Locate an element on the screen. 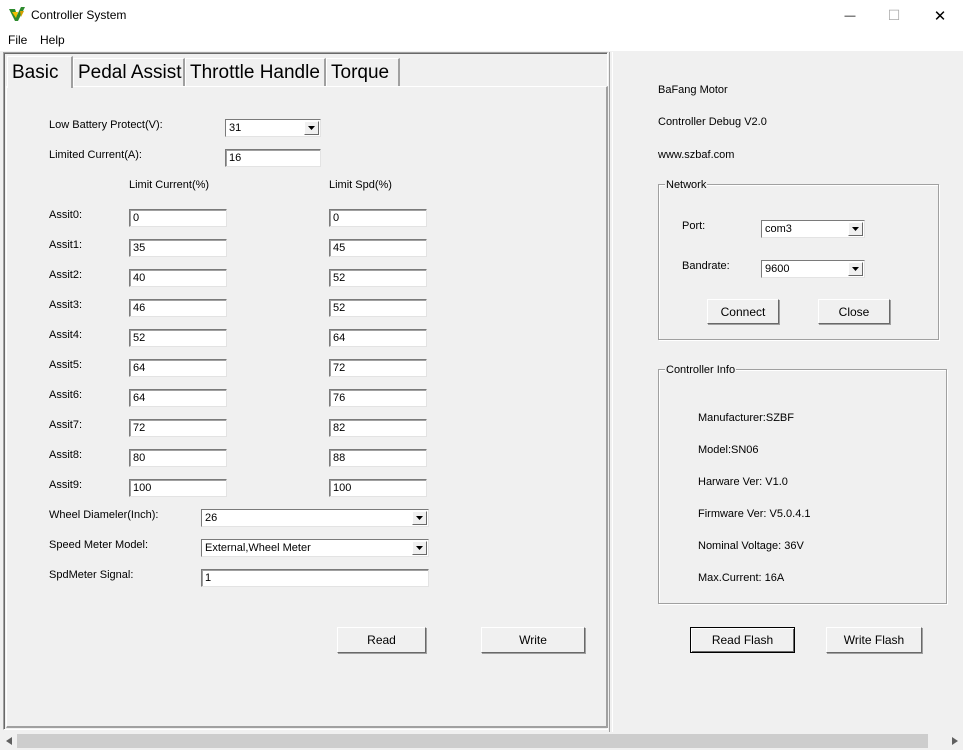 The image size is (963, 750). assist1-current-input: 35 is located at coordinates (178, 248).